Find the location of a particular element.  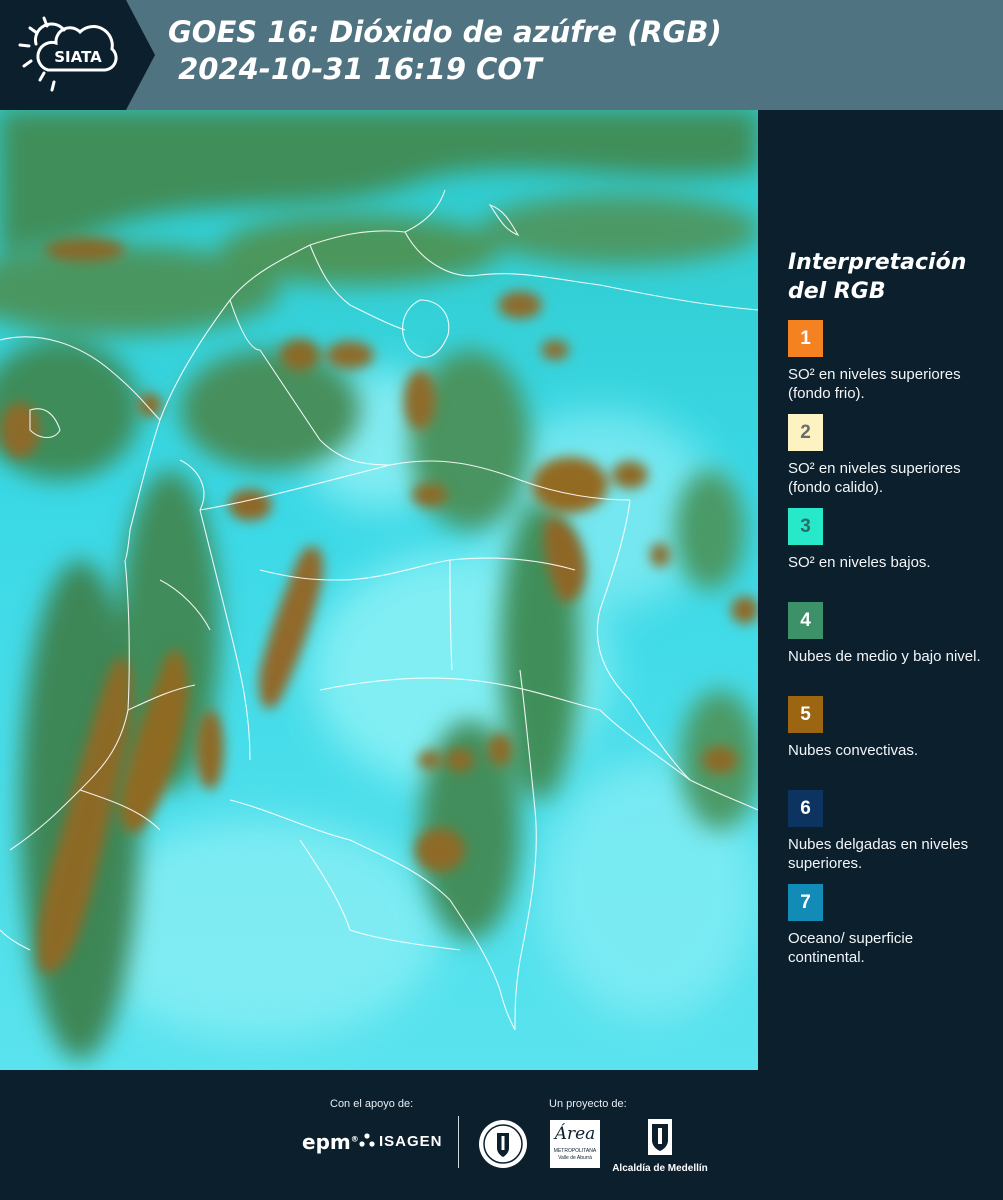

footer-divider is located at coordinates (458, 1142).